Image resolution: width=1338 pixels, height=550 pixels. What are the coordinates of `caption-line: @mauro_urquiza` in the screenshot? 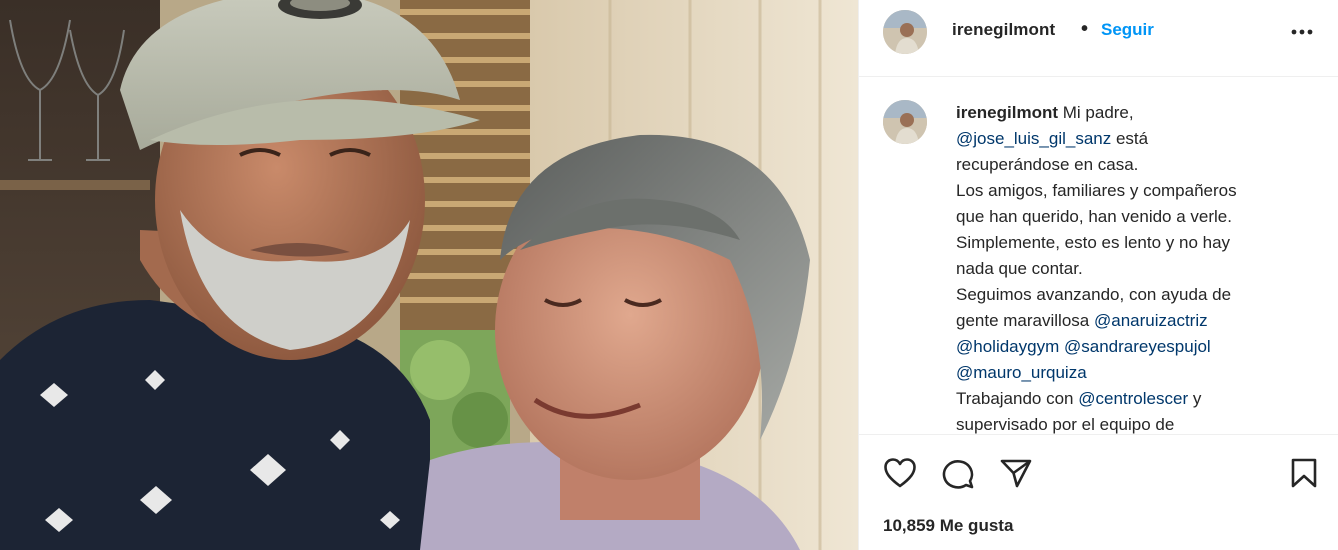 It's located at (1136, 373).